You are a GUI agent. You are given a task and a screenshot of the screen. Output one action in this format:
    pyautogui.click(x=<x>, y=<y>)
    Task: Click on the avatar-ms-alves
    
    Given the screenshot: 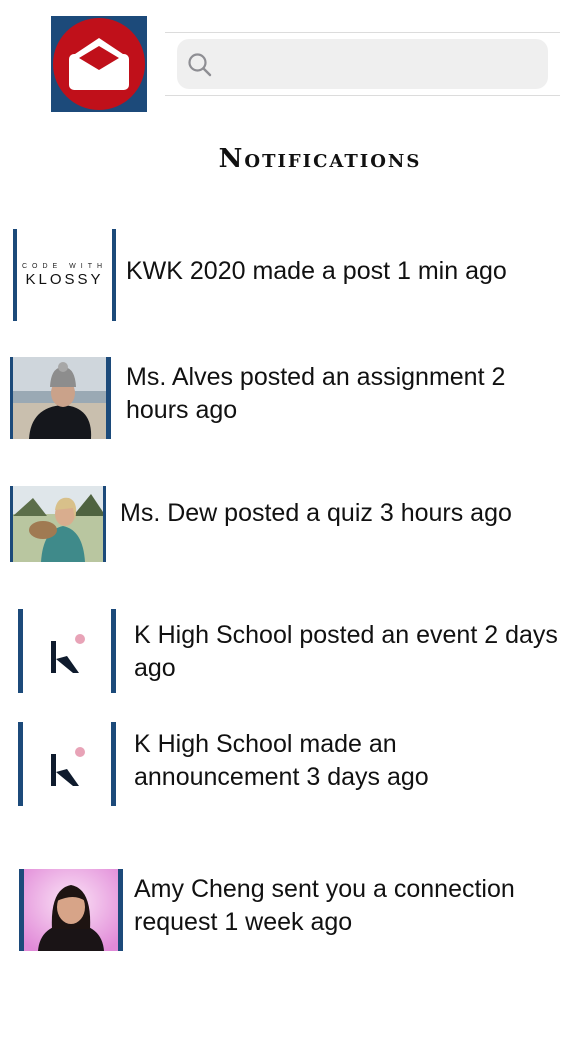 What is the action you would take?
    pyautogui.click(x=60, y=398)
    